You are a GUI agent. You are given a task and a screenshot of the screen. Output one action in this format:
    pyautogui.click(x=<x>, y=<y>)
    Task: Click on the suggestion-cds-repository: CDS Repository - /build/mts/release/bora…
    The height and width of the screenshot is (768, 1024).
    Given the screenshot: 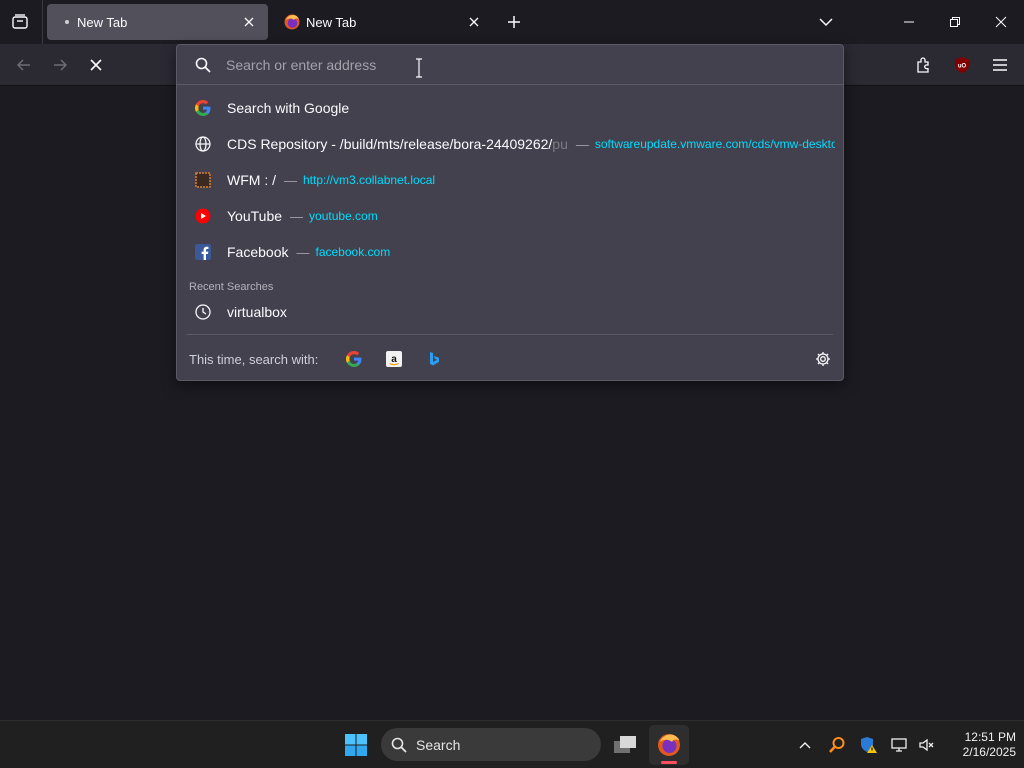 What is the action you would take?
    pyautogui.click(x=510, y=144)
    